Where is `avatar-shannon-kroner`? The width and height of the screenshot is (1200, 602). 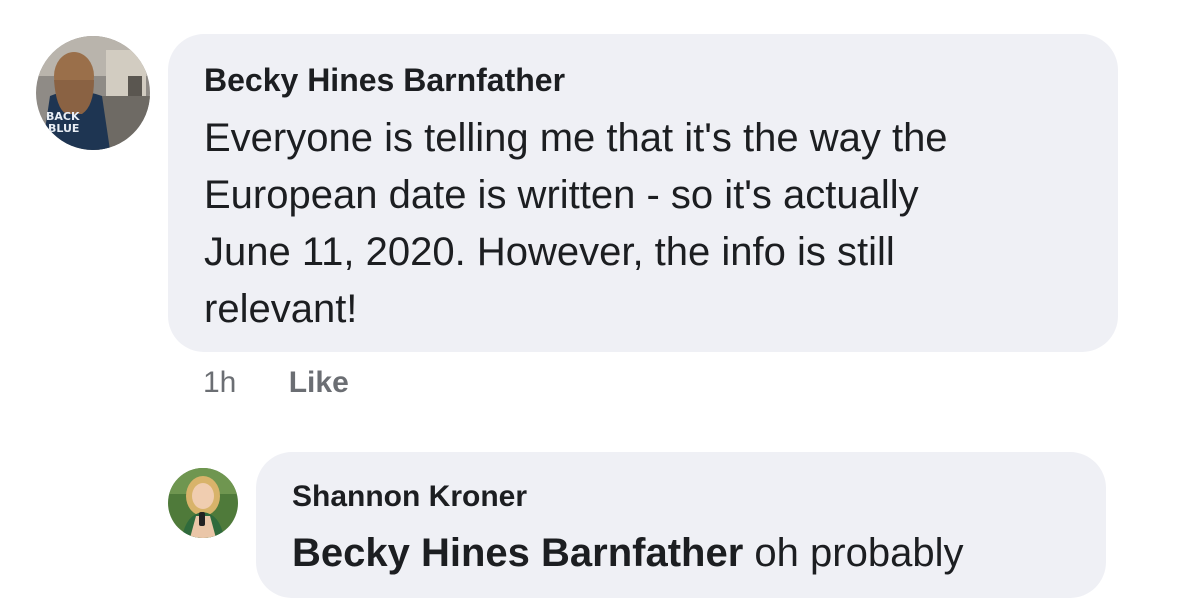
avatar-shannon-kroner is located at coordinates (203, 503).